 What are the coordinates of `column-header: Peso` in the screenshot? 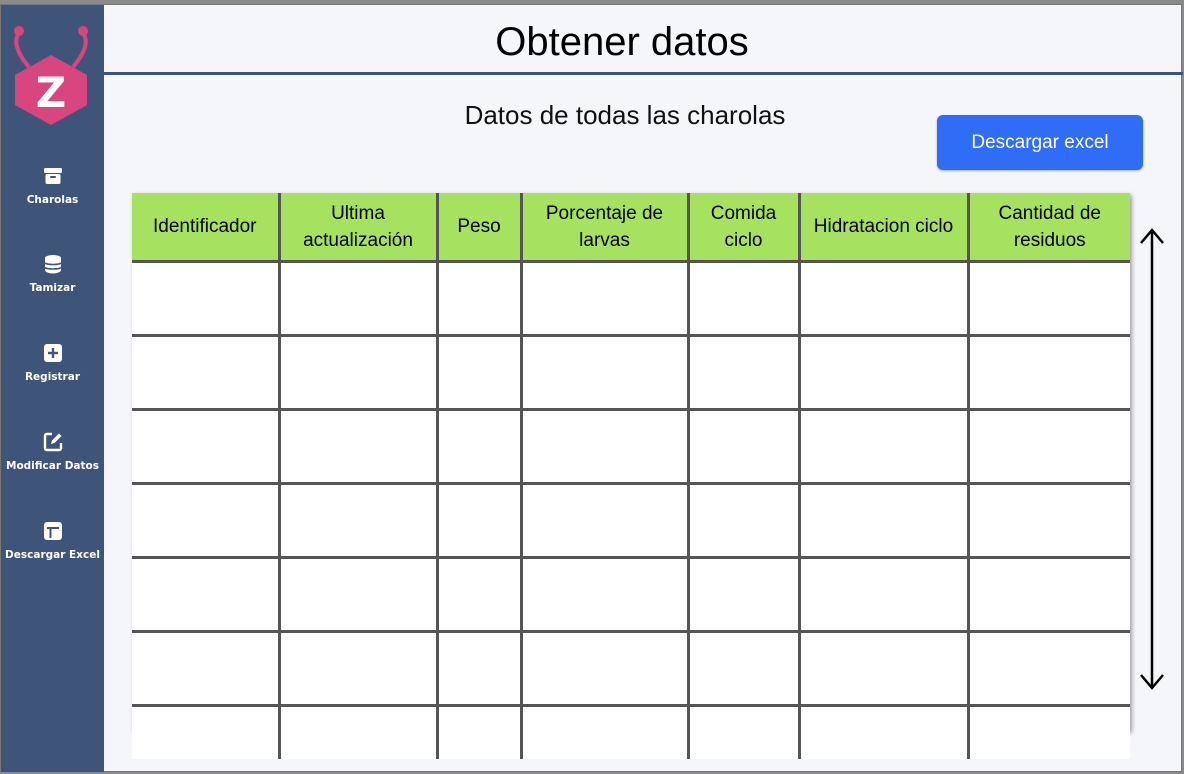 It's located at (479, 227).